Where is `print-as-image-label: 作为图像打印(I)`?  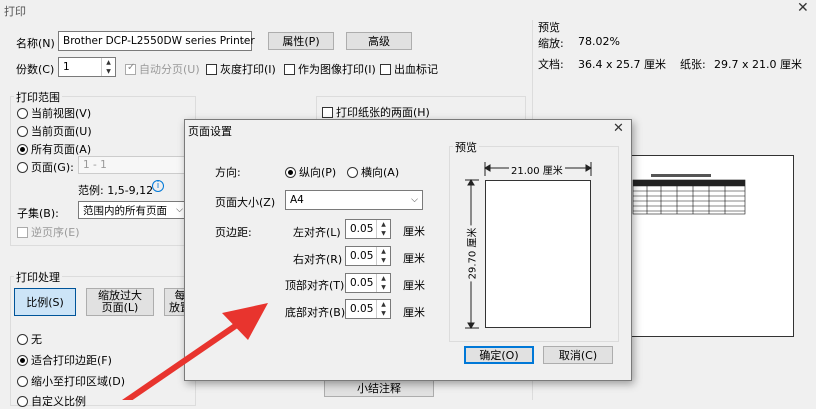 print-as-image-label: 作为图像打印(I) is located at coordinates (337, 69).